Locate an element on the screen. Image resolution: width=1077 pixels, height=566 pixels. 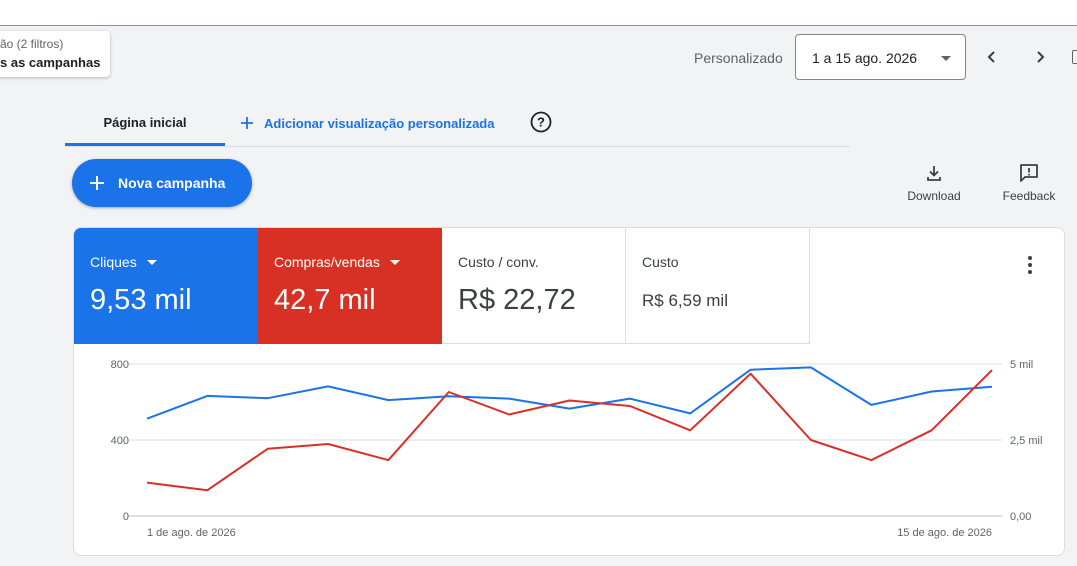
add-custom-view-tab: Adicionar visualização personalizada is located at coordinates (367, 123).